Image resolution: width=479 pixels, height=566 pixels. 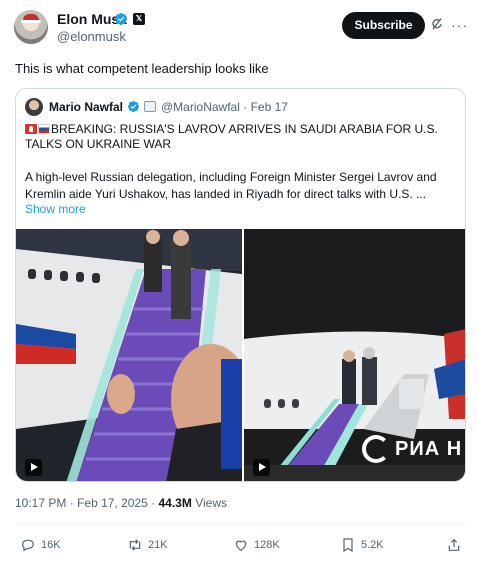 What do you see at coordinates (34, 107) in the screenshot?
I see `quote-author-avatar` at bounding box center [34, 107].